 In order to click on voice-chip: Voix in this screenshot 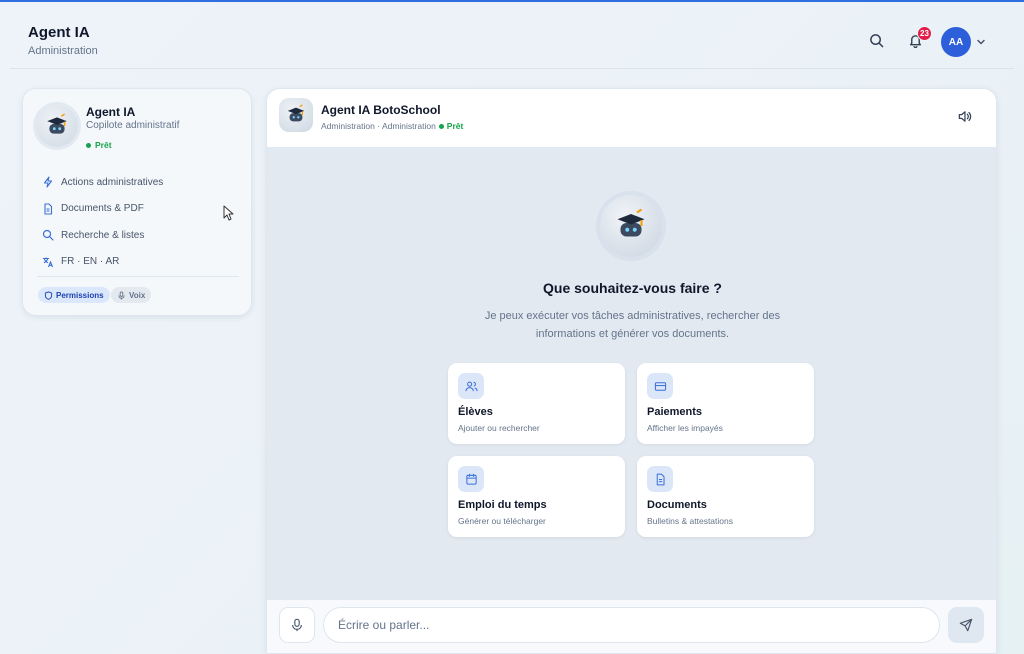, I will do `click(131, 295)`.